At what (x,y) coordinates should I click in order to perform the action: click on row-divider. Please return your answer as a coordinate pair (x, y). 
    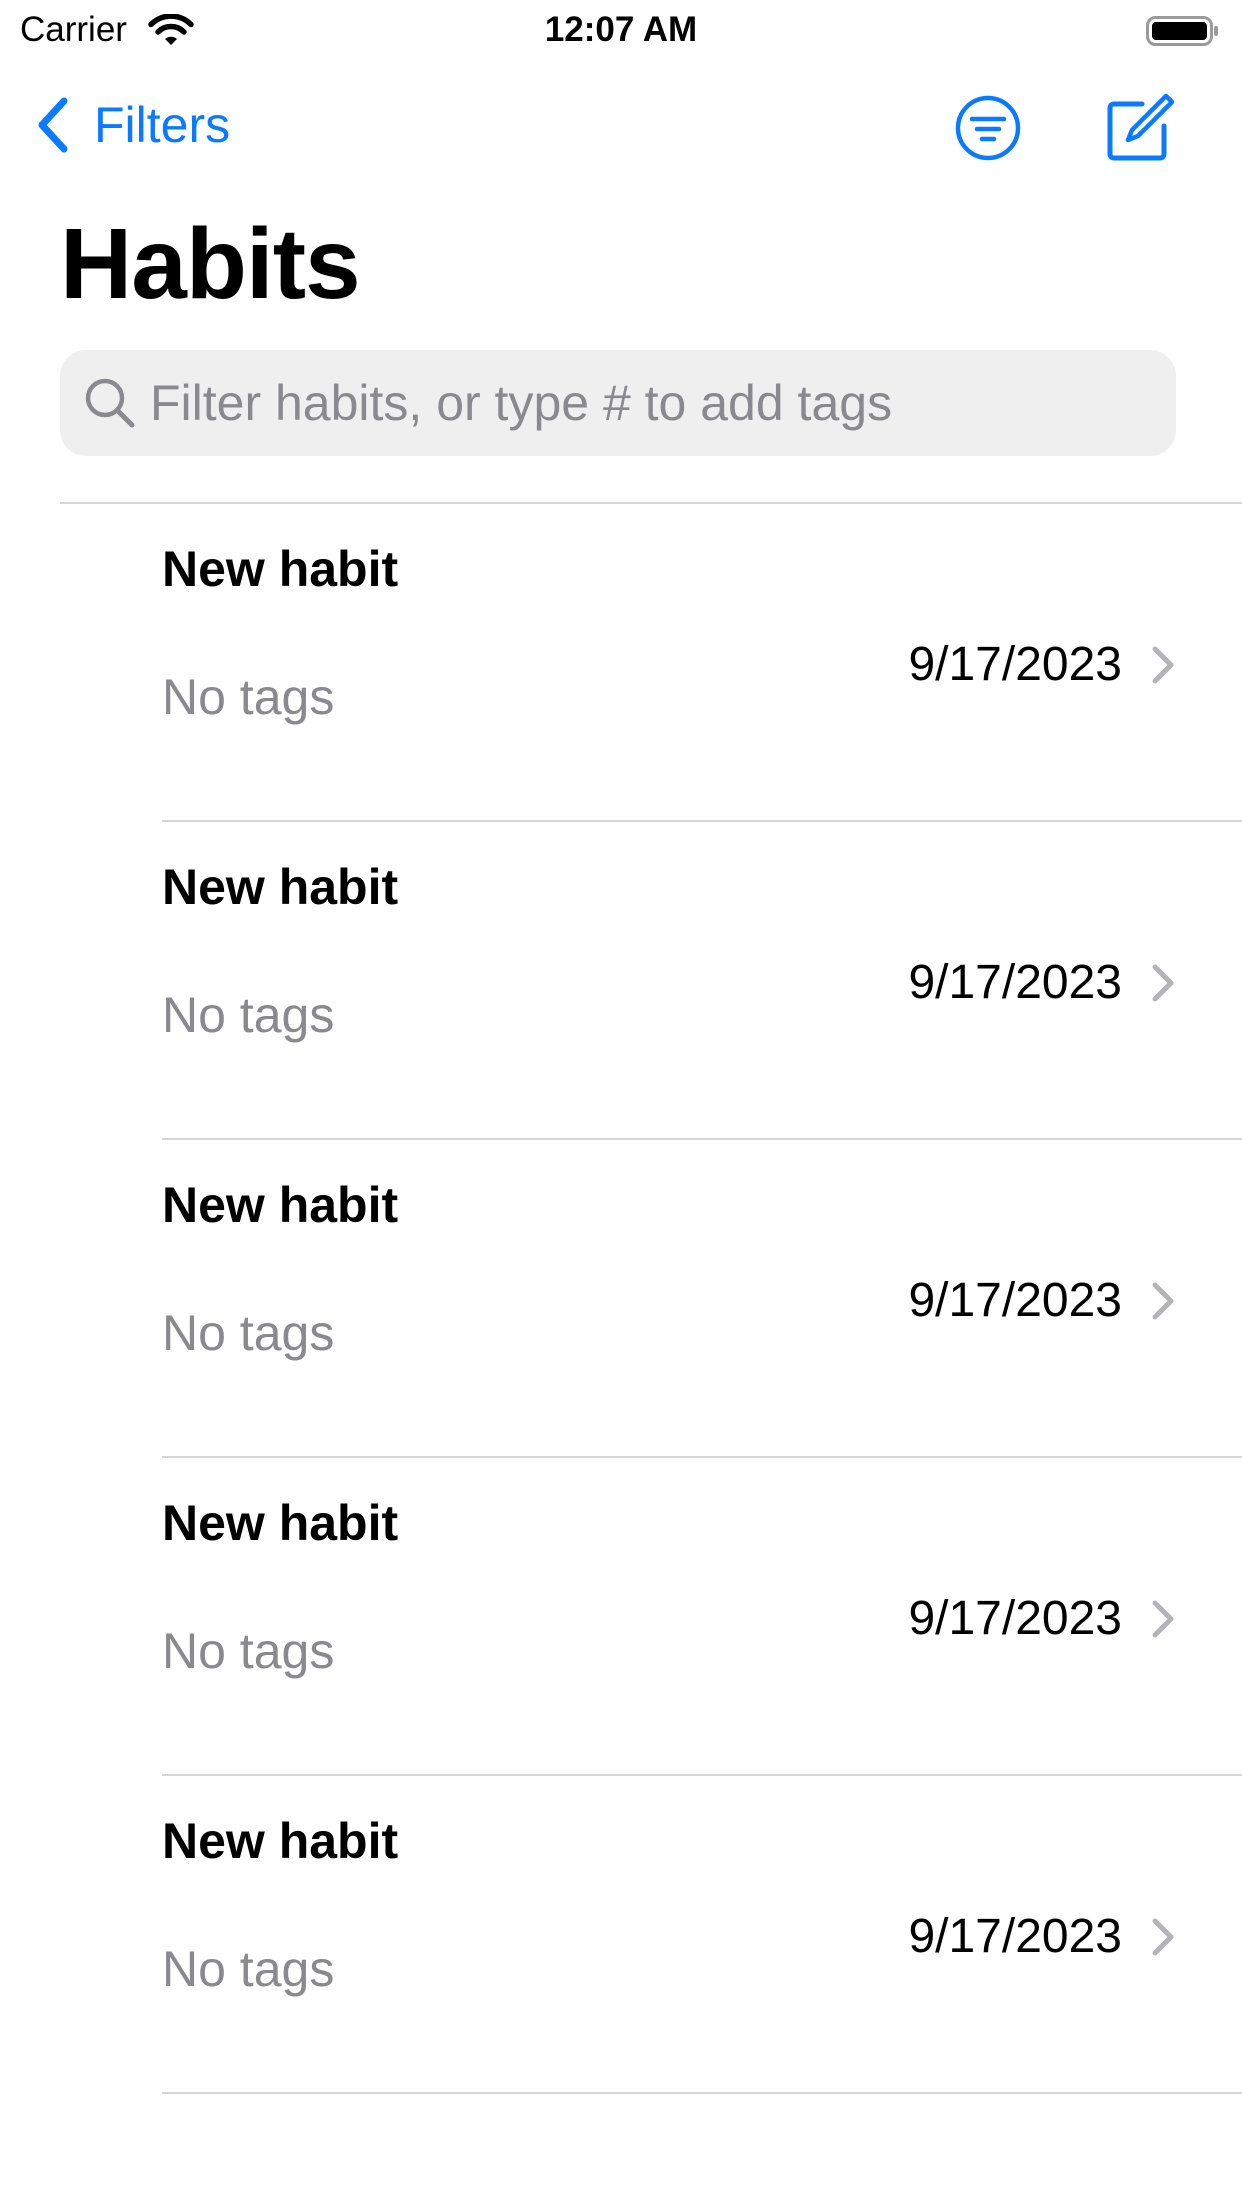
    Looking at the image, I should click on (702, 2093).